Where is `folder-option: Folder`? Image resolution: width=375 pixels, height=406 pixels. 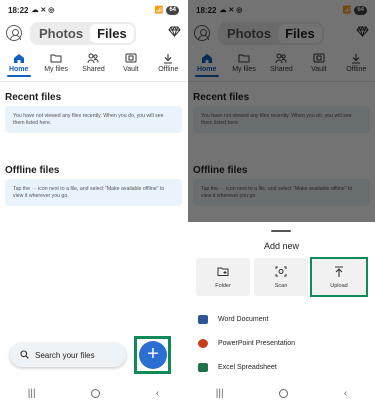
folder-option: Folder is located at coordinates (223, 277).